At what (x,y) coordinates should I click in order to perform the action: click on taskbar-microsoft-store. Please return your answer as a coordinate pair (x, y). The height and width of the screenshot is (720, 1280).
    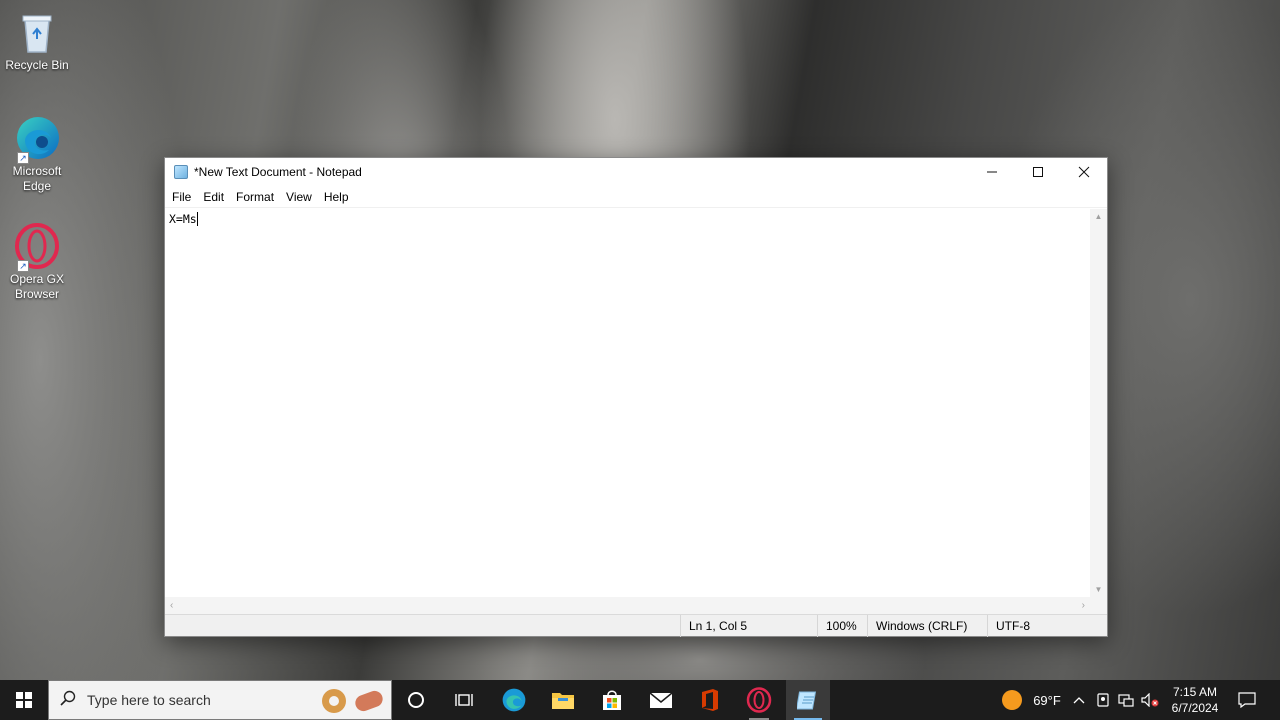
    Looking at the image, I should click on (612, 700).